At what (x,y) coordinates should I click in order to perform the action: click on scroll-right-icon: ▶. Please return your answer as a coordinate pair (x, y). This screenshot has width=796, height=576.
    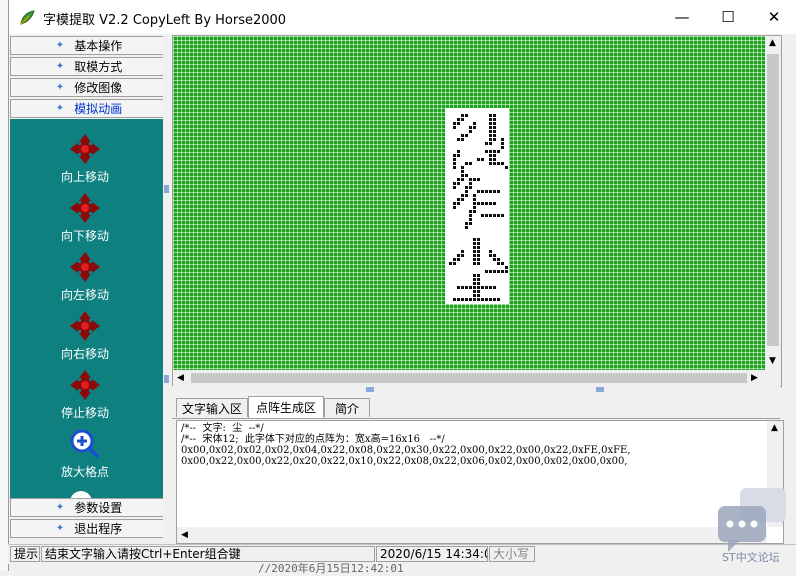
    Looking at the image, I should click on (754, 378).